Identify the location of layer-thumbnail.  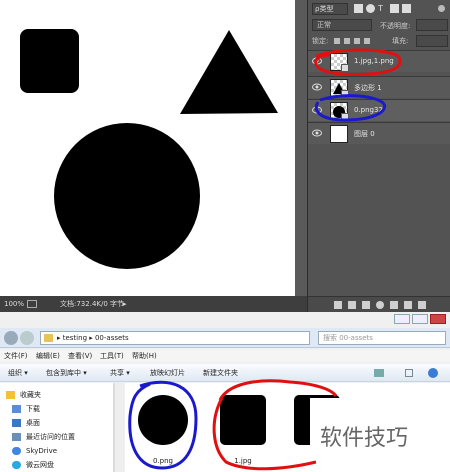
(339, 134).